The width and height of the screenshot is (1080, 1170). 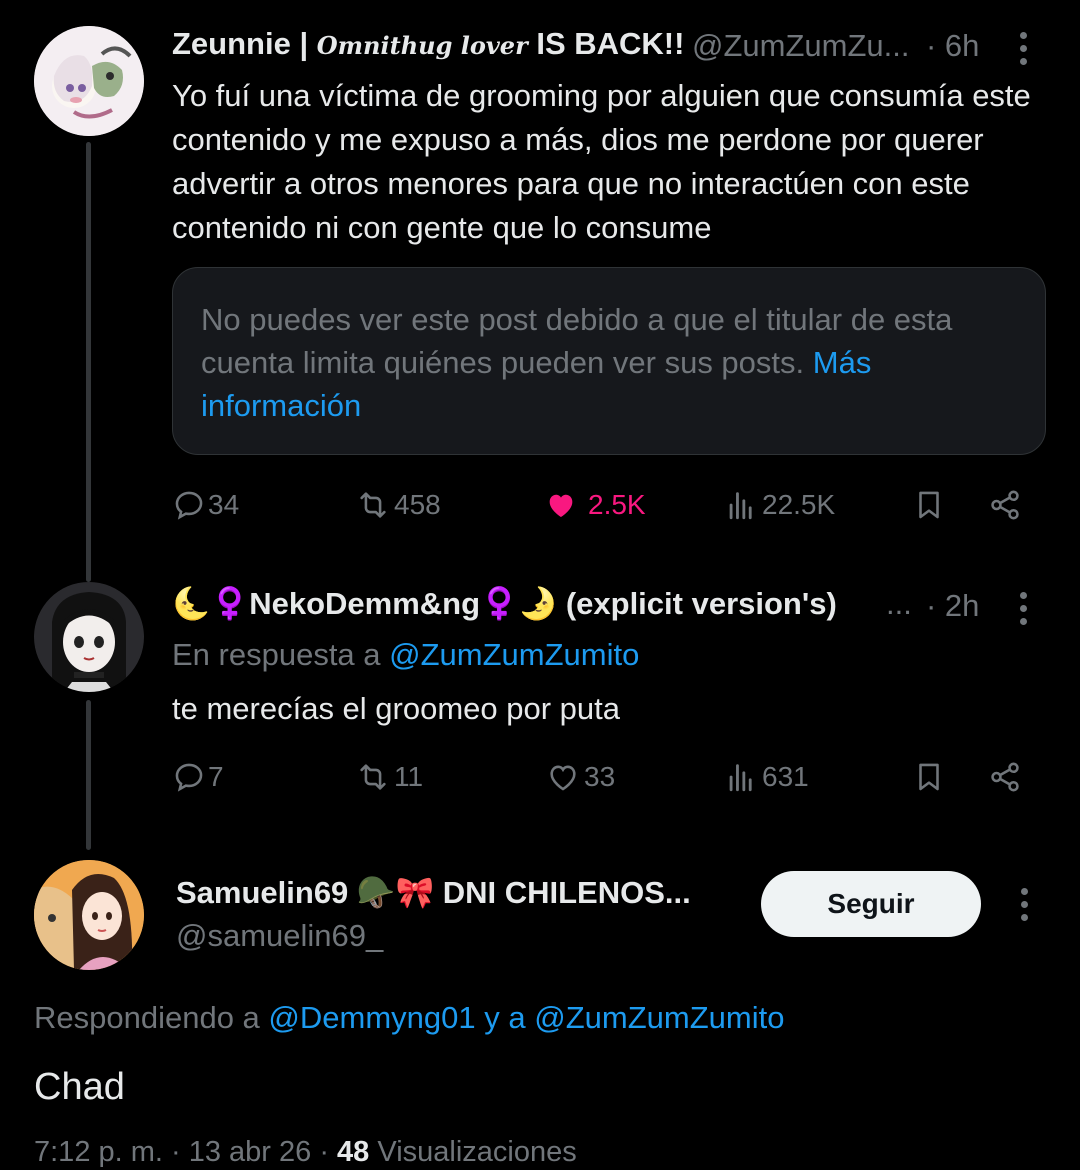 What do you see at coordinates (353, 1152) in the screenshot?
I see `meta-views-count: 48` at bounding box center [353, 1152].